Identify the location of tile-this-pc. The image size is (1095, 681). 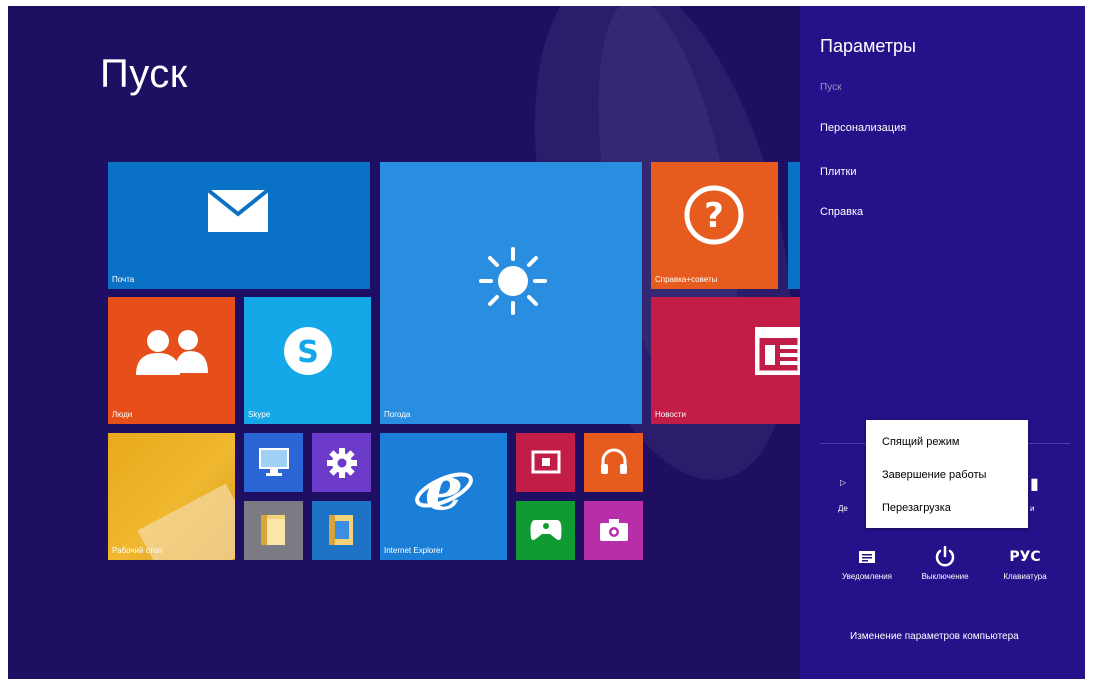
(273, 462).